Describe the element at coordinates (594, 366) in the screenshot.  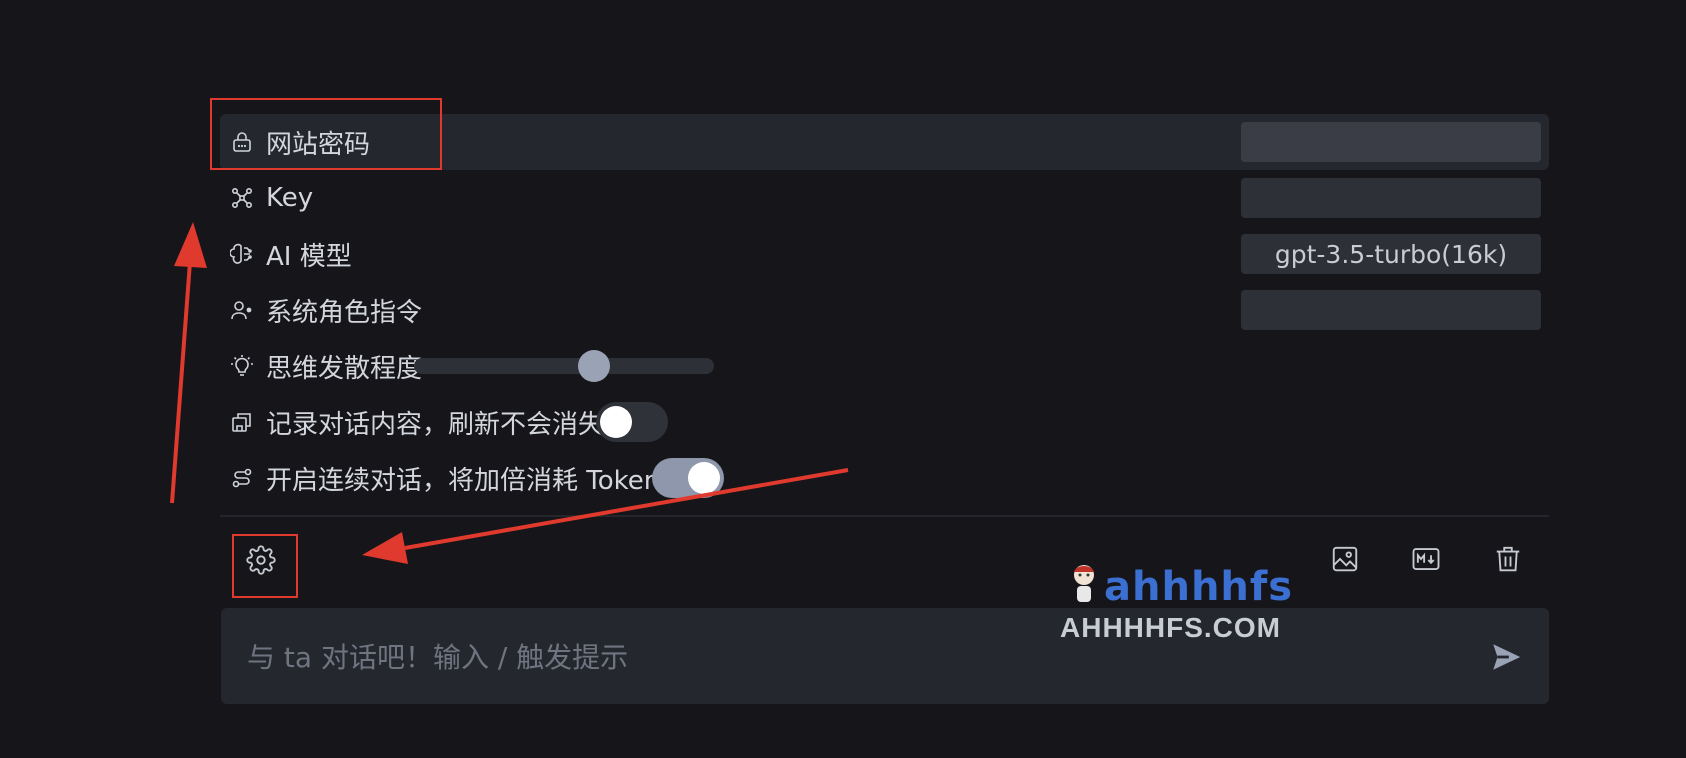
I see `slider-thumb` at that location.